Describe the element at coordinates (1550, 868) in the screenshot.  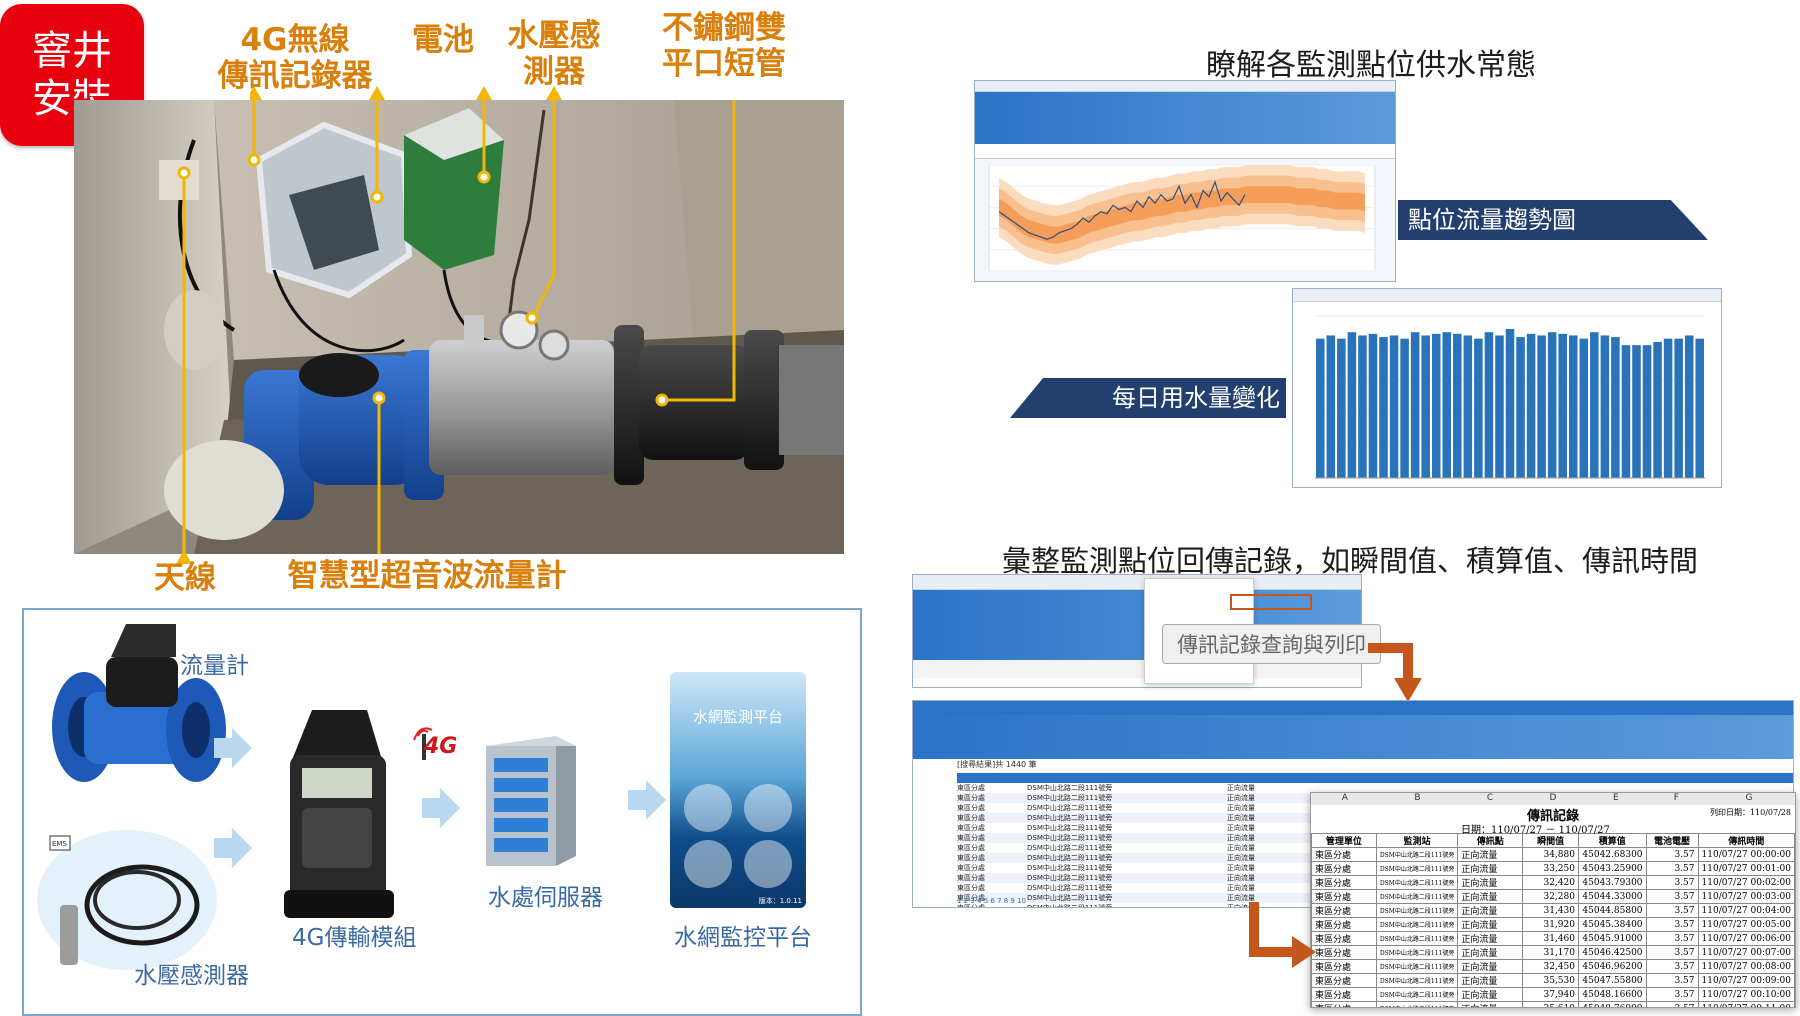
I see `record-cell: 33,250` at that location.